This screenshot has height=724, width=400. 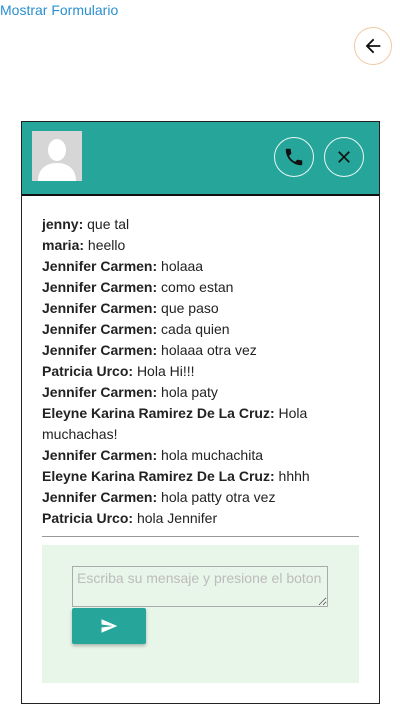 I want to click on message-text: que paso, so click(x=190, y=308).